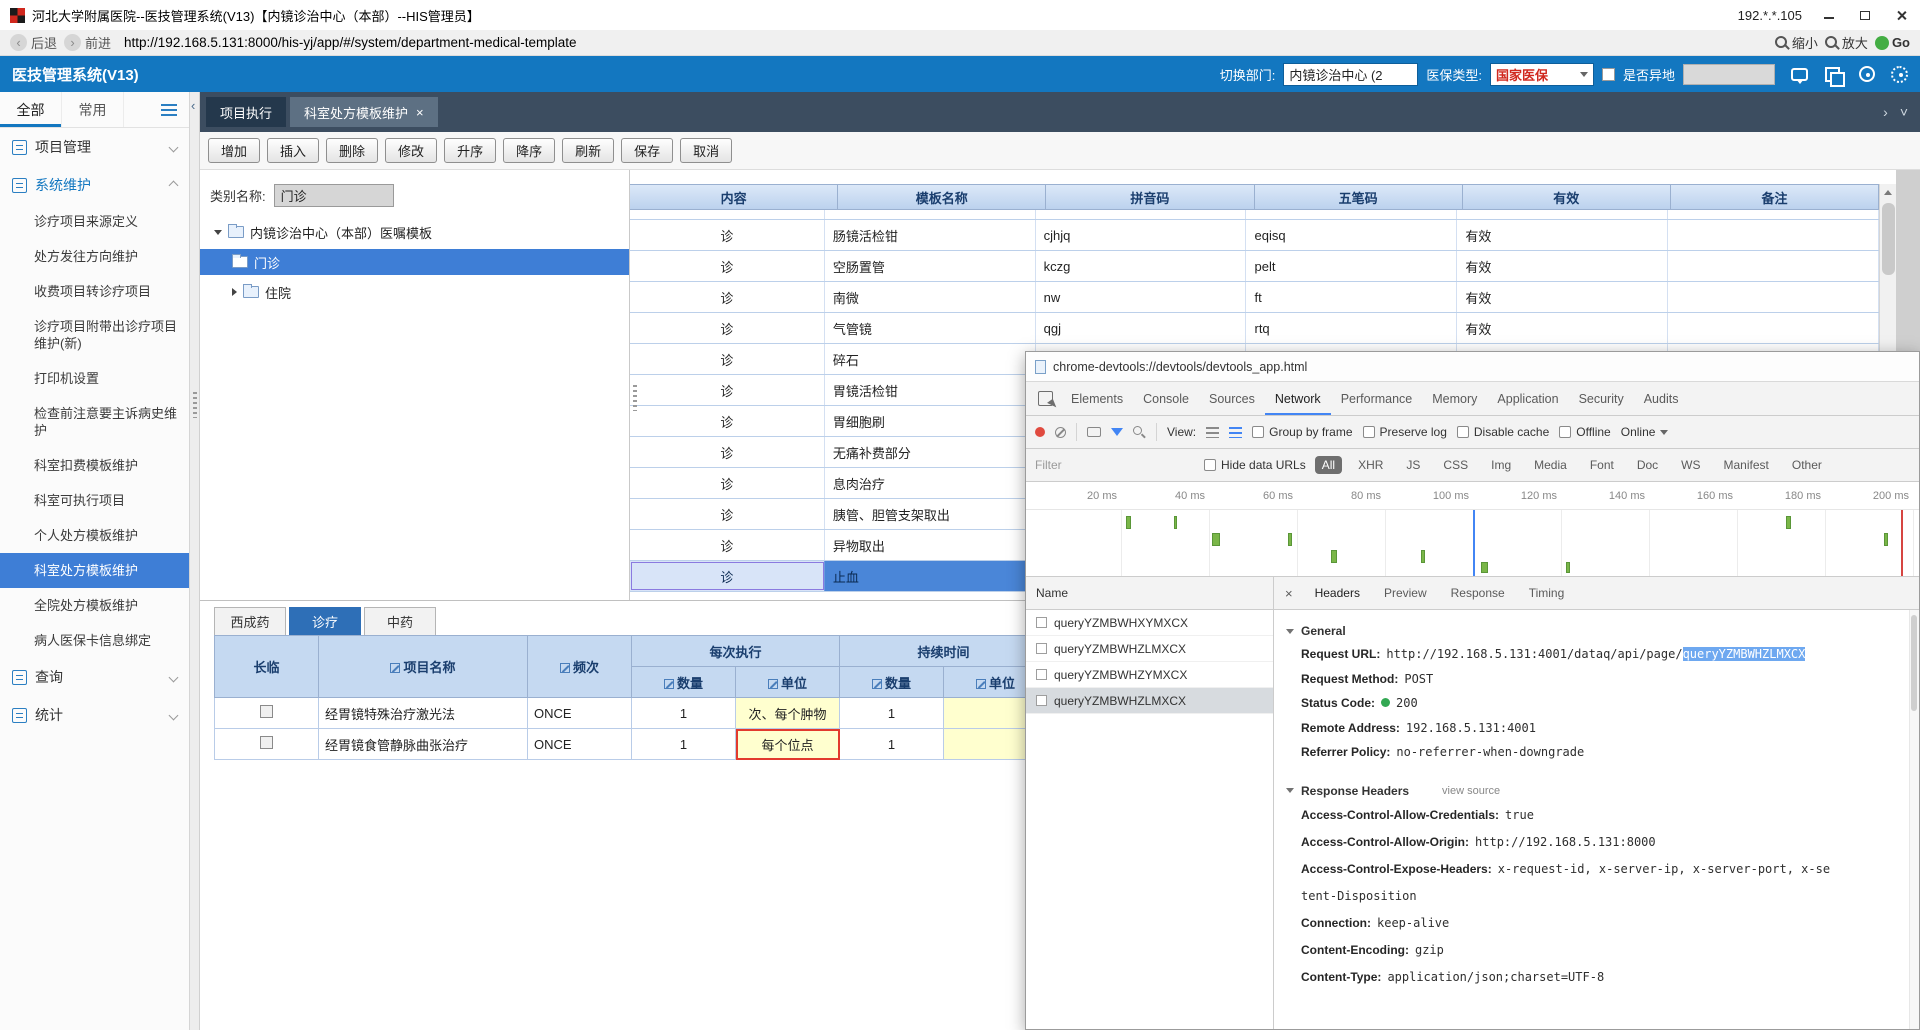 Image resolution: width=1920 pixels, height=1030 pixels. Describe the element at coordinates (94, 640) in the screenshot. I see `sidebar-item: 病人医保卡信息绑定` at that location.